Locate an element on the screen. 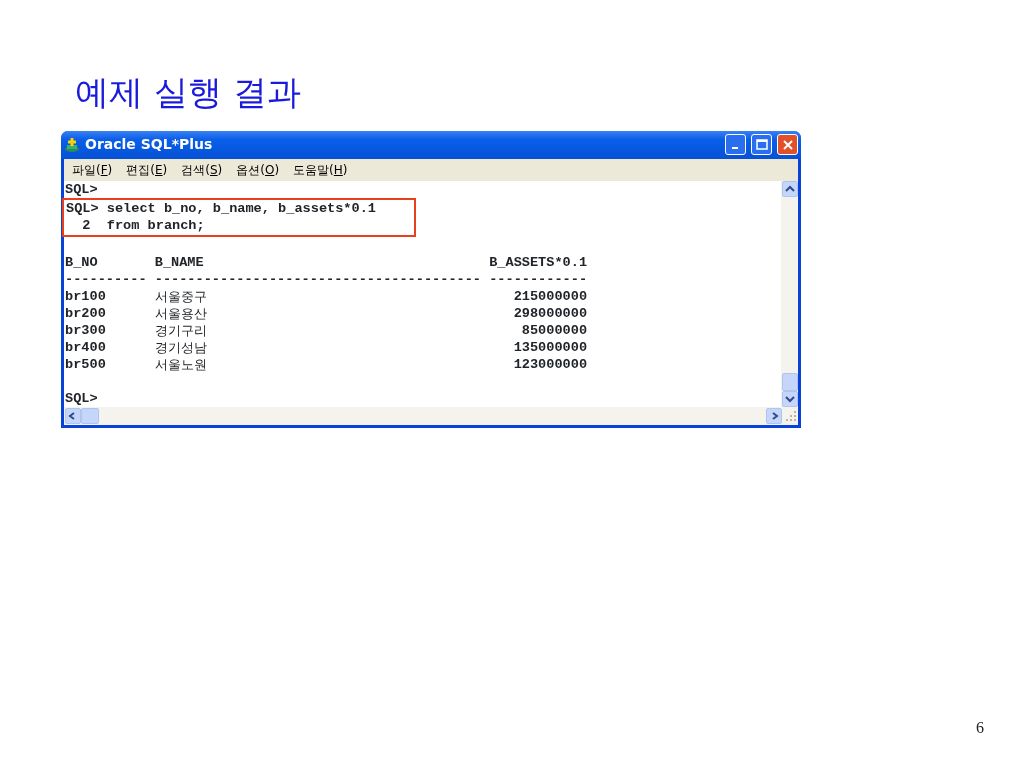 This screenshot has height=768, width=1024. table-cell-text: 298000000 is located at coordinates (550, 313).